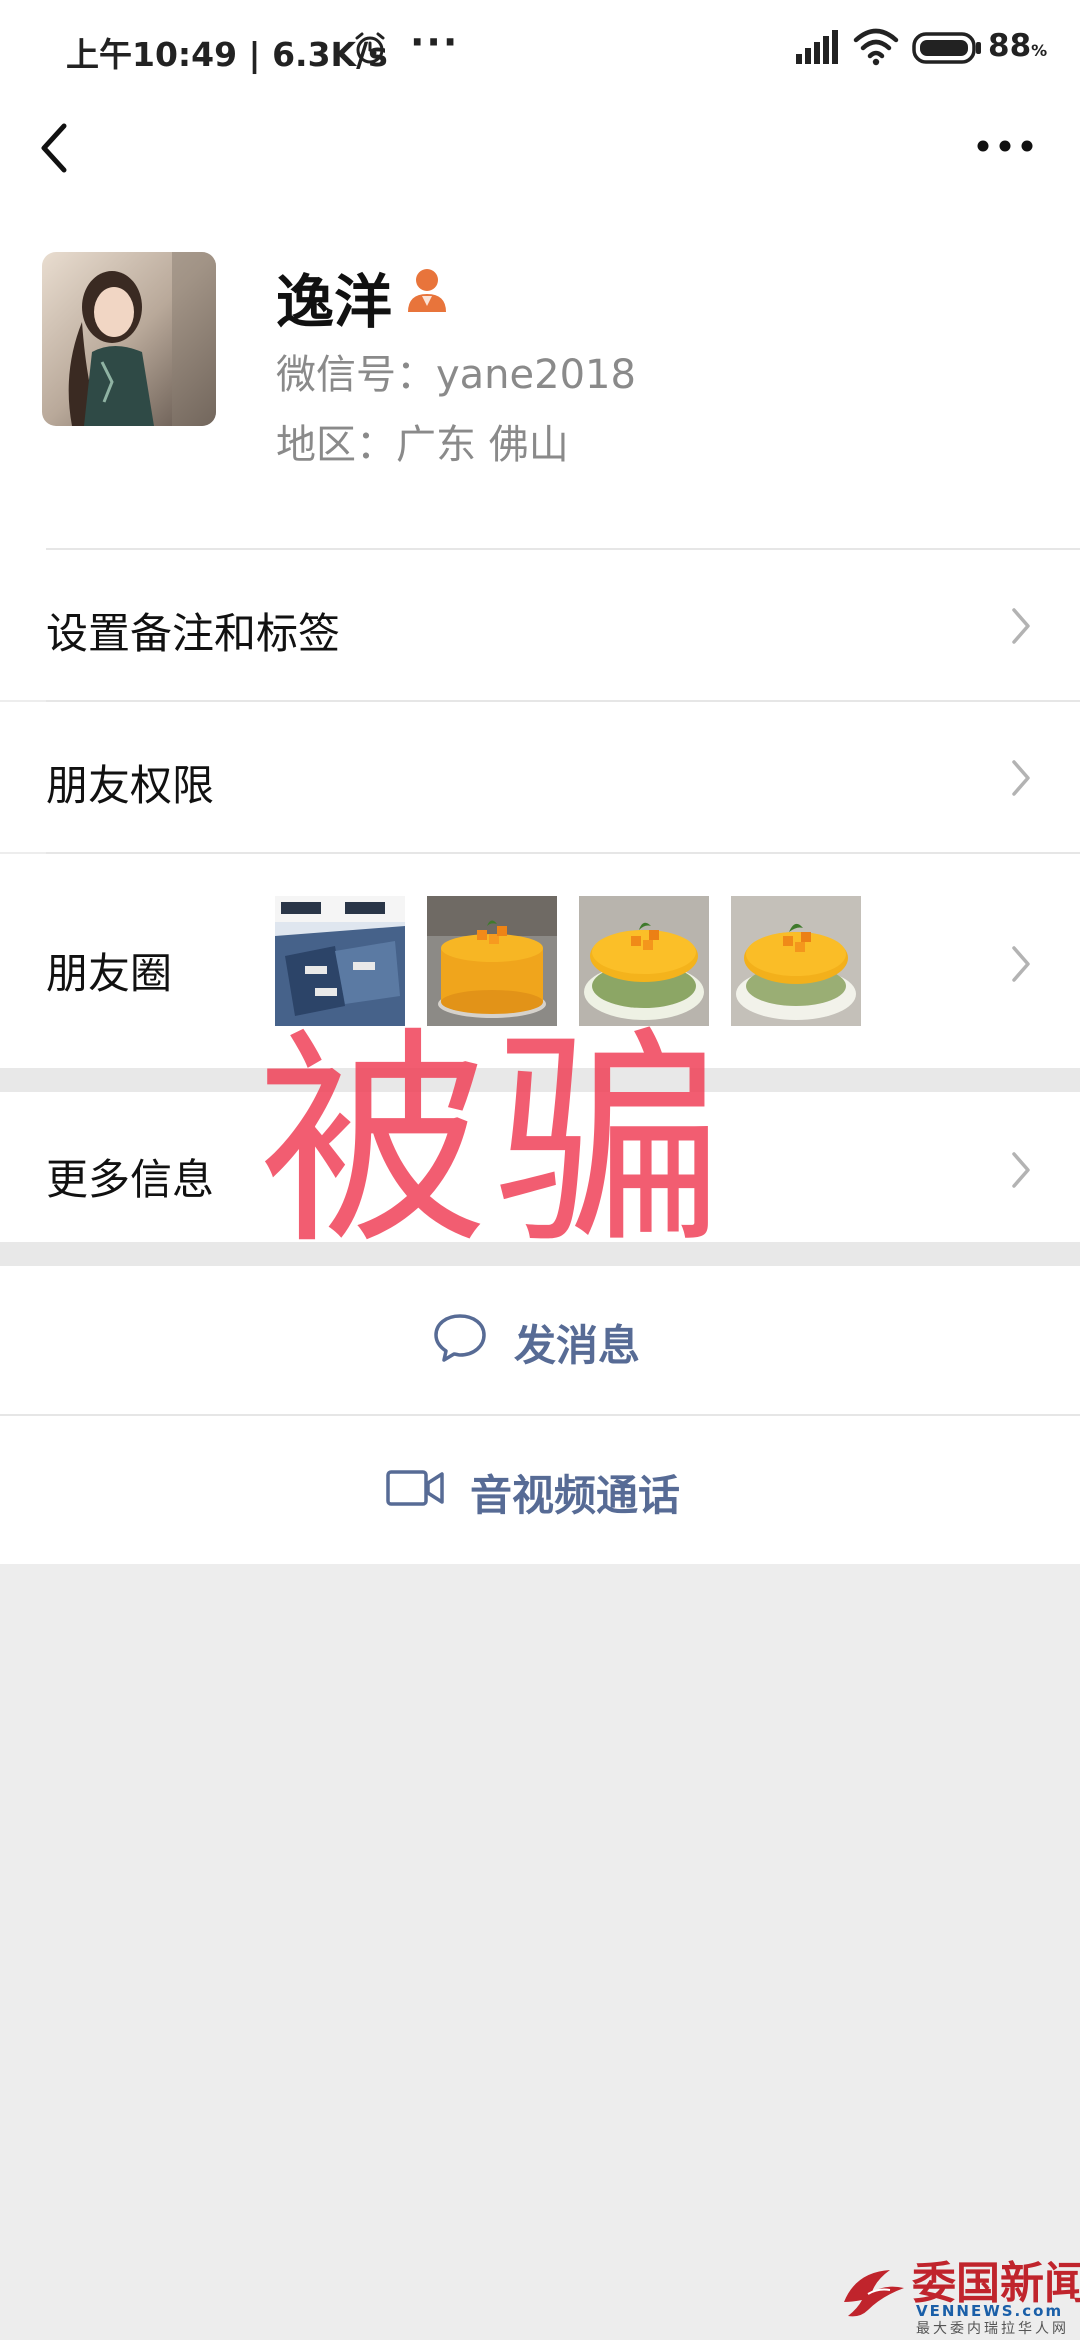 Image resolution: width=1080 pixels, height=2340 pixels. I want to click on set-remark-label: 设置备注和标签, so click(193, 633).